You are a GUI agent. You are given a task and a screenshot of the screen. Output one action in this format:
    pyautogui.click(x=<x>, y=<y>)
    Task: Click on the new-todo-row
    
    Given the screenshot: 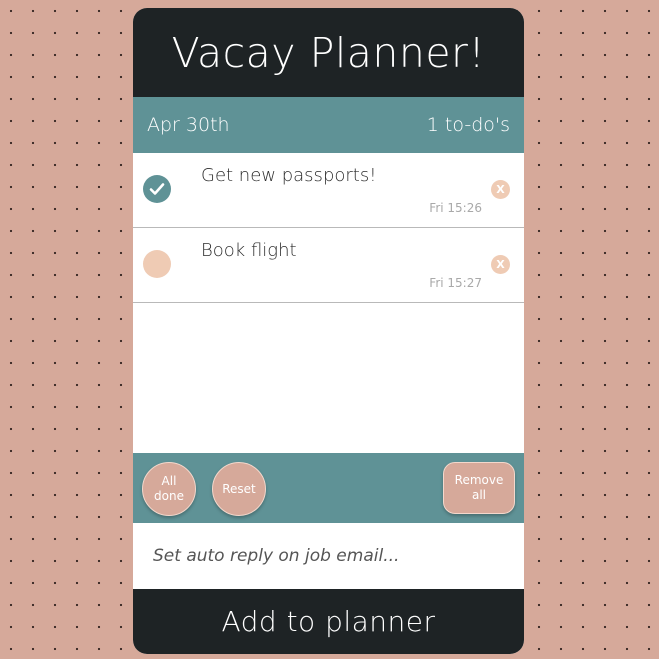 What is the action you would take?
    pyautogui.click(x=328, y=556)
    